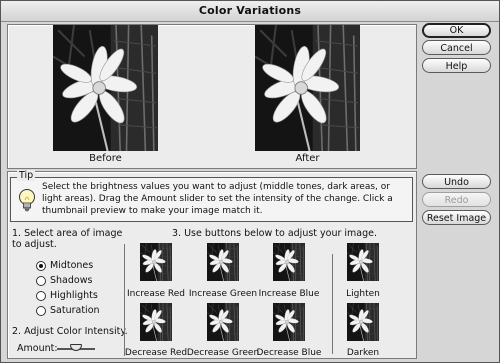 The image size is (500, 363). I want to click on after-label: After, so click(307, 158).